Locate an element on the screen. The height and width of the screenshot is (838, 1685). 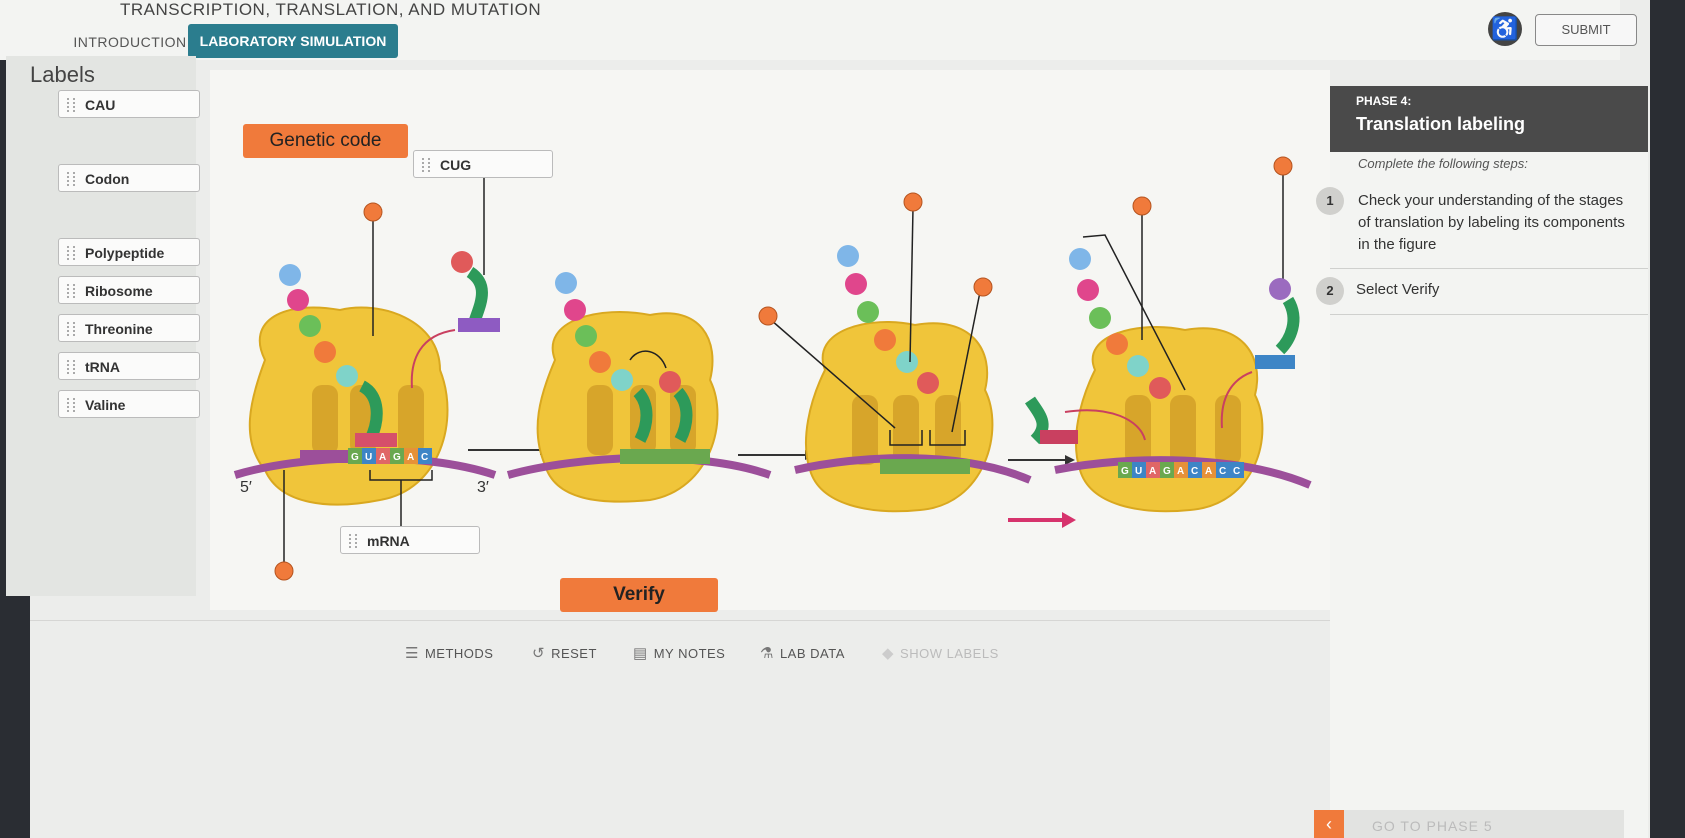
methods-icon: ☰ is located at coordinates (412, 653).